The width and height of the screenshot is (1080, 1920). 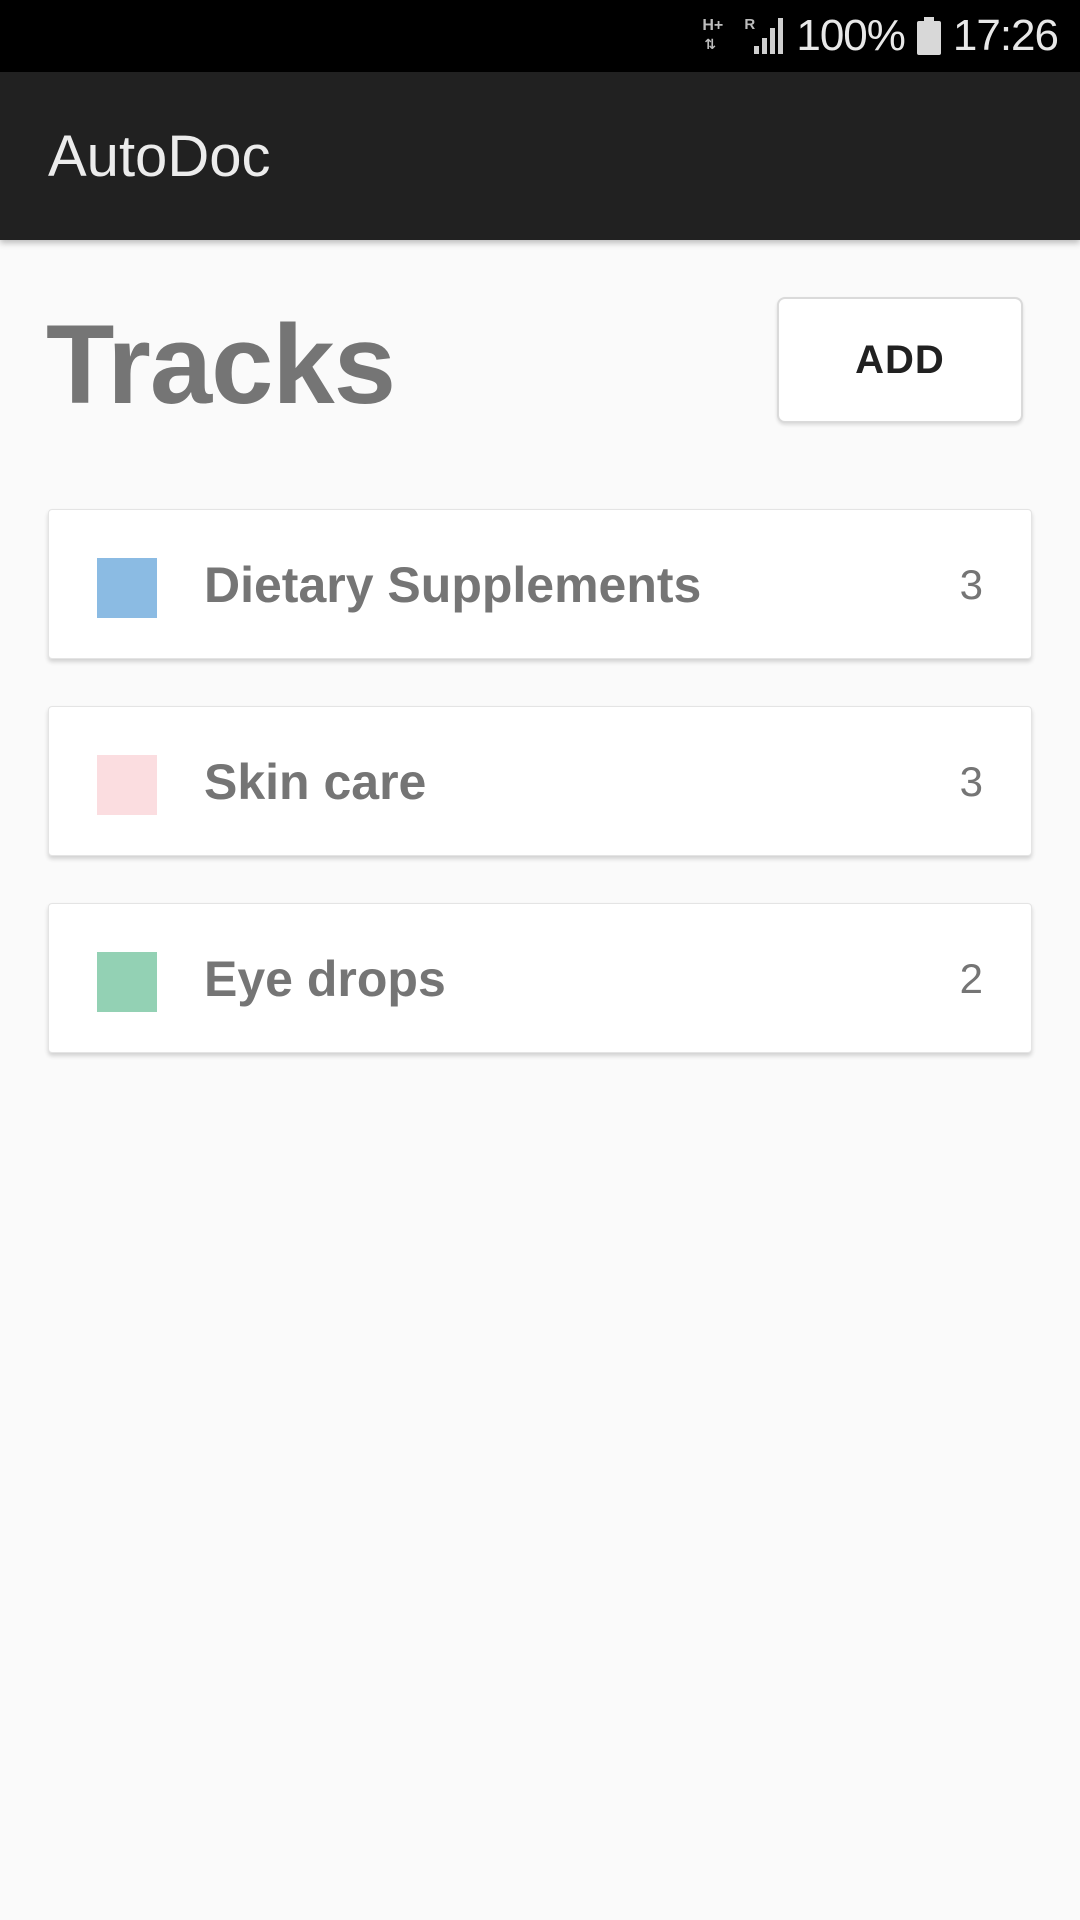 I want to click on track-item-skin-care: Skin care 3, so click(x=540, y=781).